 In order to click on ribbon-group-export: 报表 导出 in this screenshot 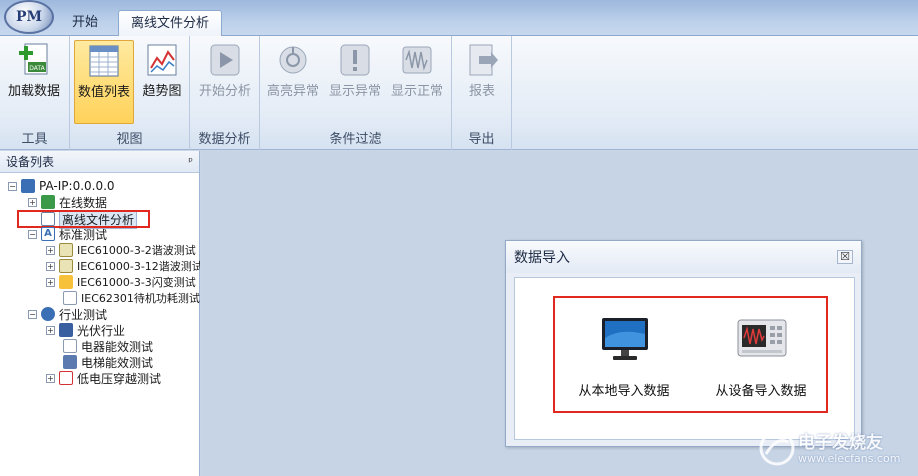, I will do `click(482, 93)`.